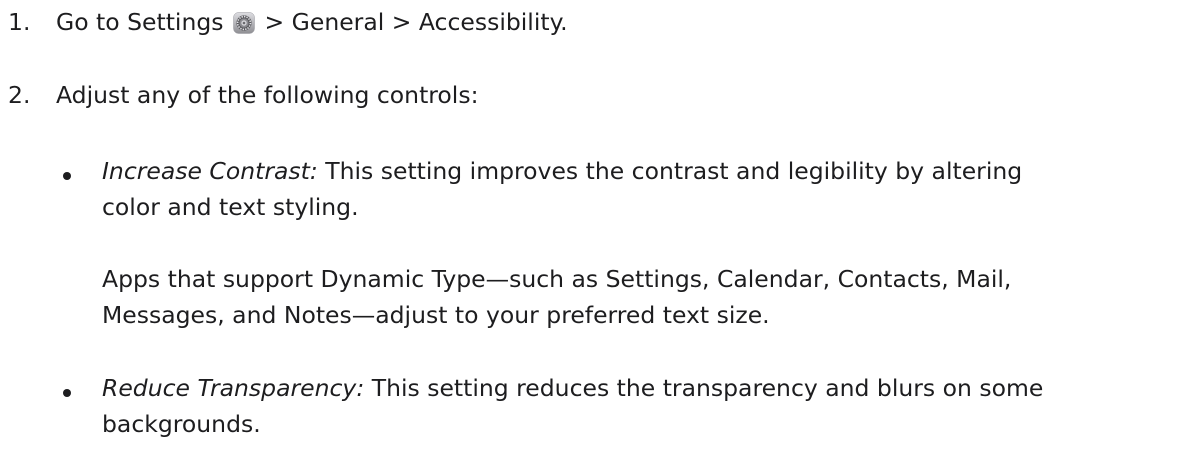 The image size is (1202, 470). What do you see at coordinates (230, 207) in the screenshot?
I see `item-increase-contrast-line-2: color and text styling.` at bounding box center [230, 207].